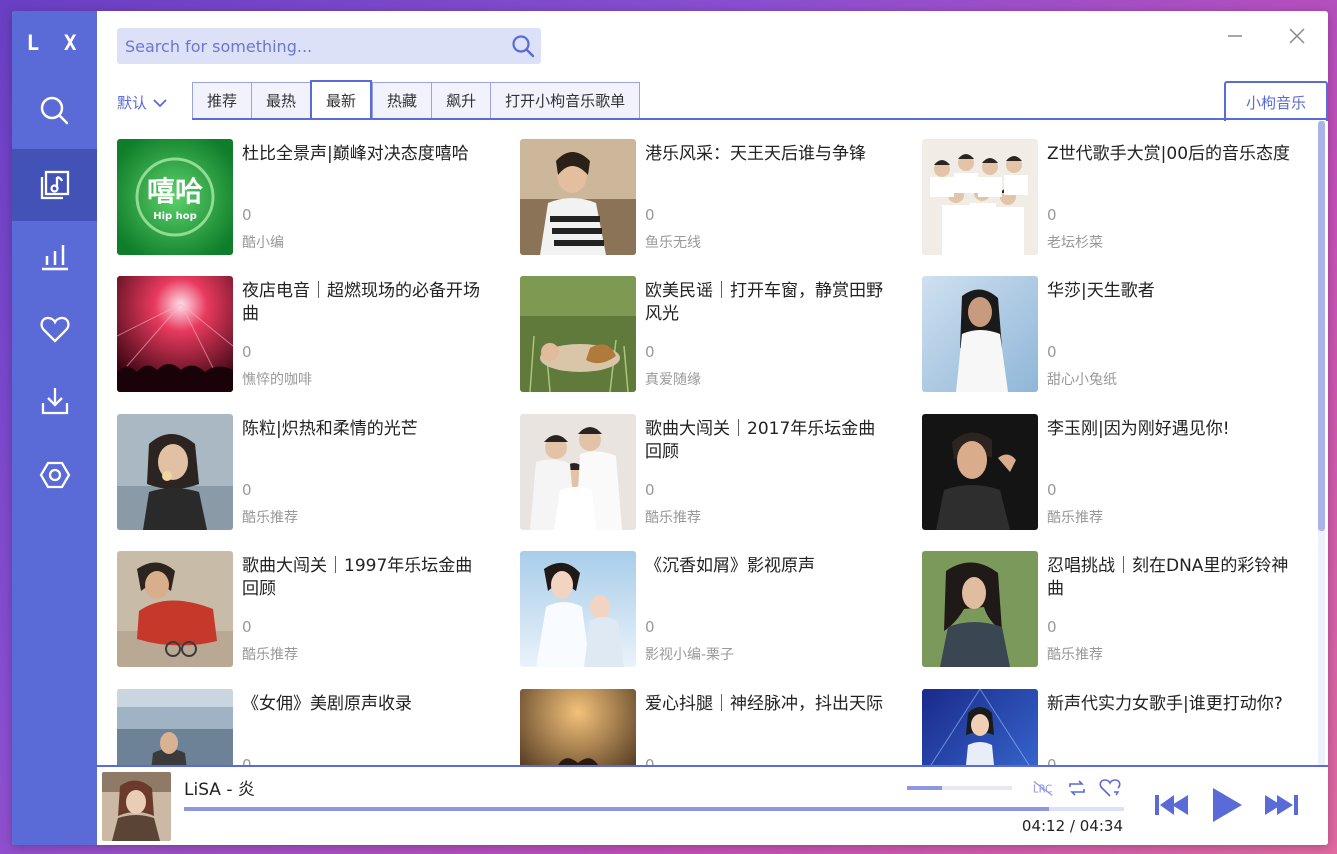  Describe the element at coordinates (764, 704) in the screenshot. I see `playlist-title: 爱心抖腿｜神经脉冲，抖出天际` at that location.